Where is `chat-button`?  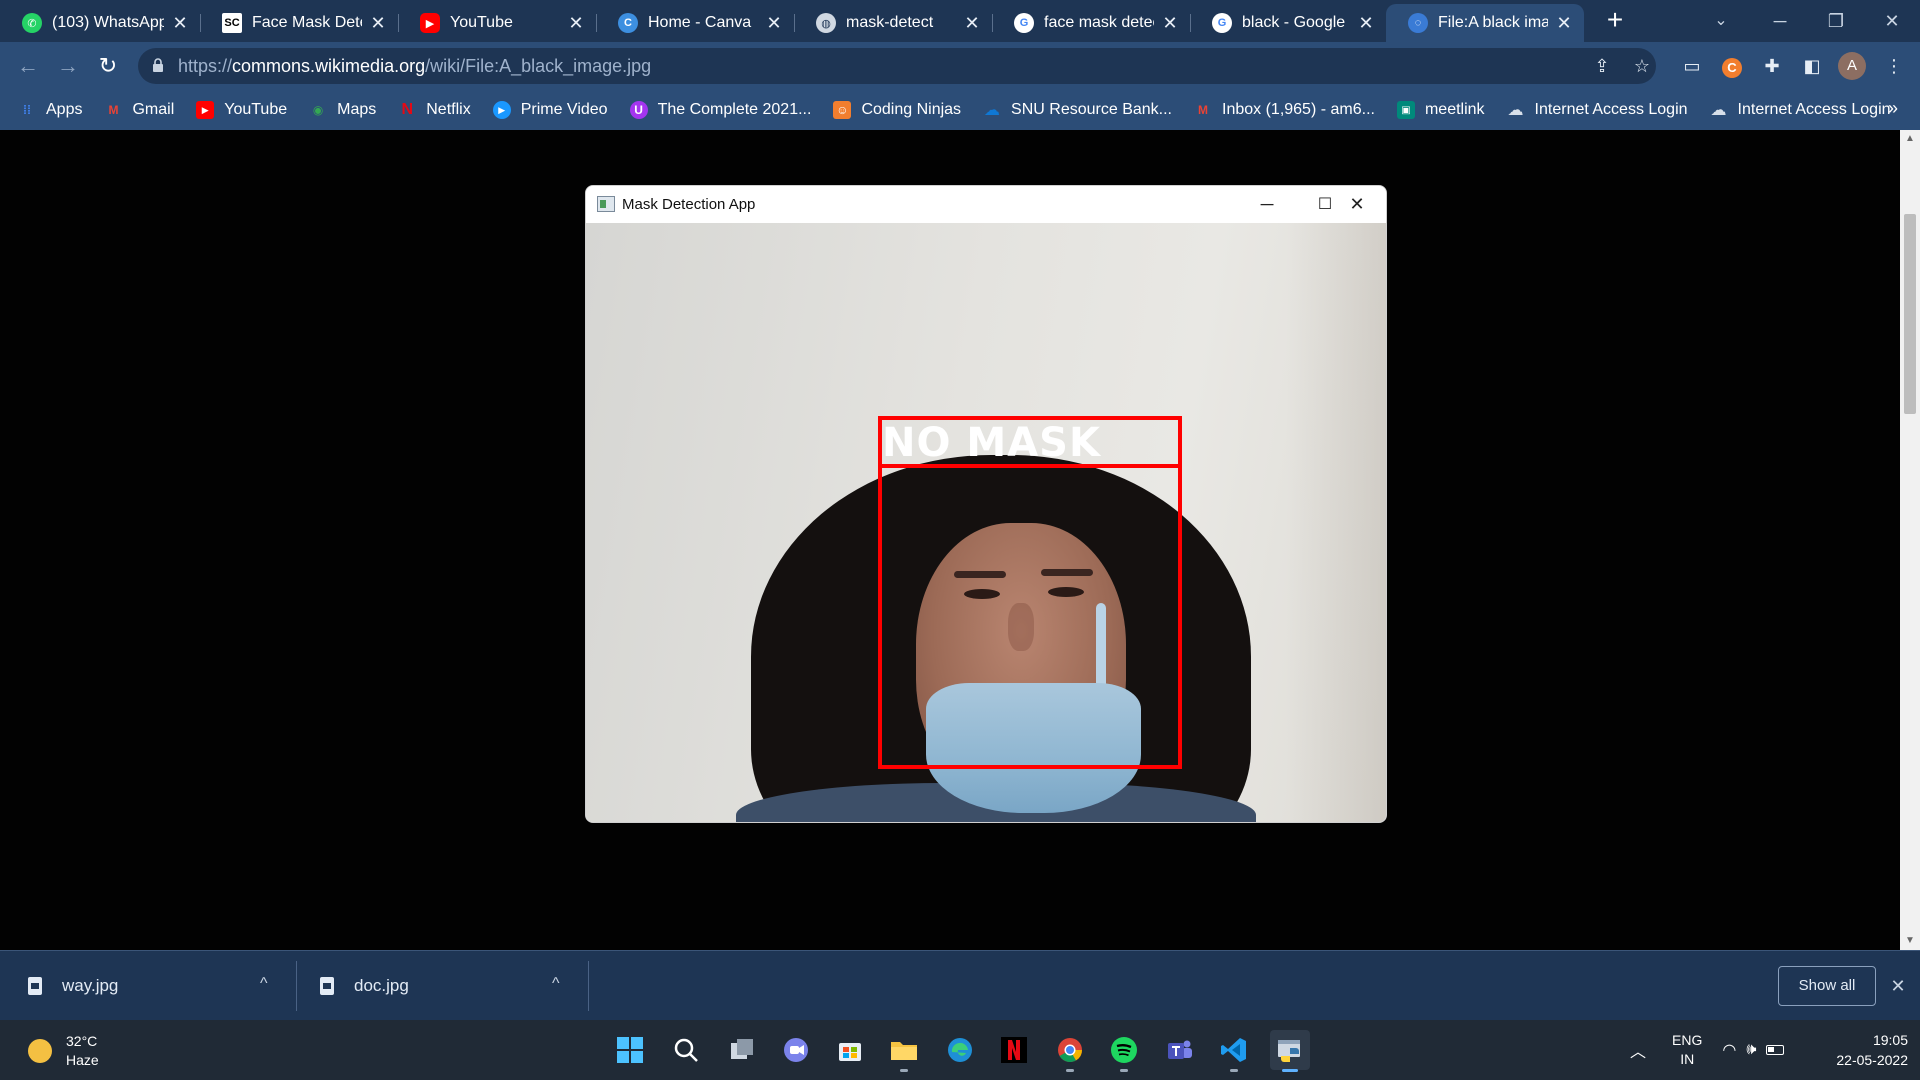 chat-button is located at coordinates (796, 1050).